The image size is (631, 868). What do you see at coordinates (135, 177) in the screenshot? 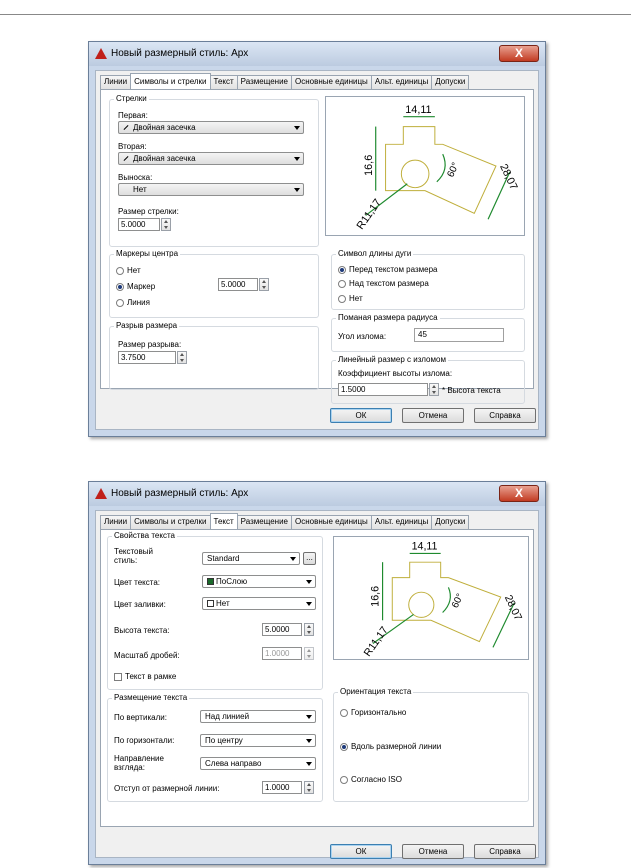
I see `leader-label: Выноска:` at bounding box center [135, 177].